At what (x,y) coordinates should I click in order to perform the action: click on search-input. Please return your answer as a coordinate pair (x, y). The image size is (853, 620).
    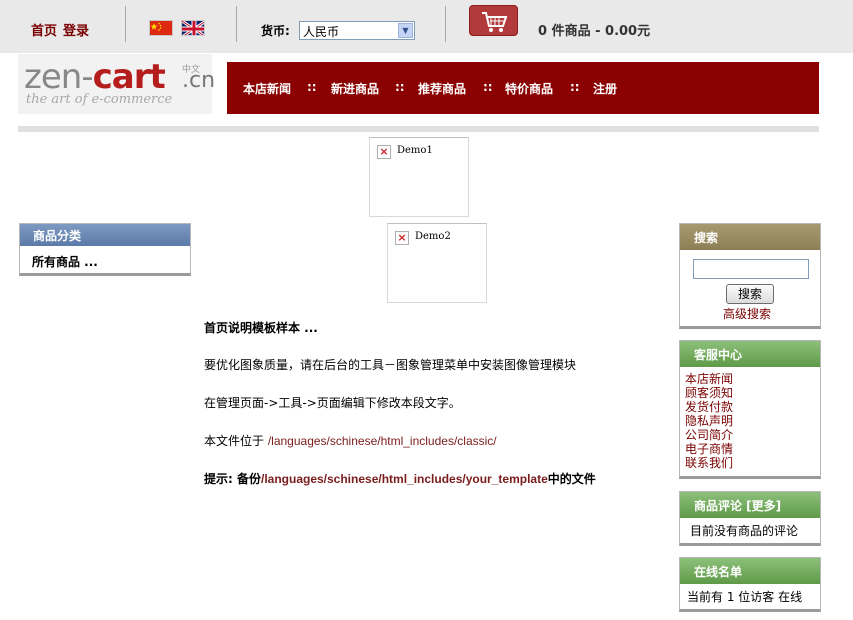
    Looking at the image, I should click on (751, 269).